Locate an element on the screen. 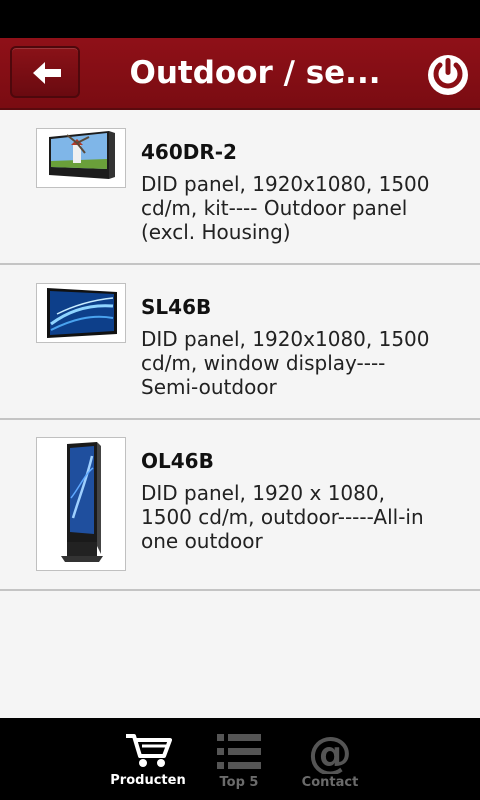 The height and width of the screenshot is (800, 480). tab-top5: Top 5 is located at coordinates (239, 759).